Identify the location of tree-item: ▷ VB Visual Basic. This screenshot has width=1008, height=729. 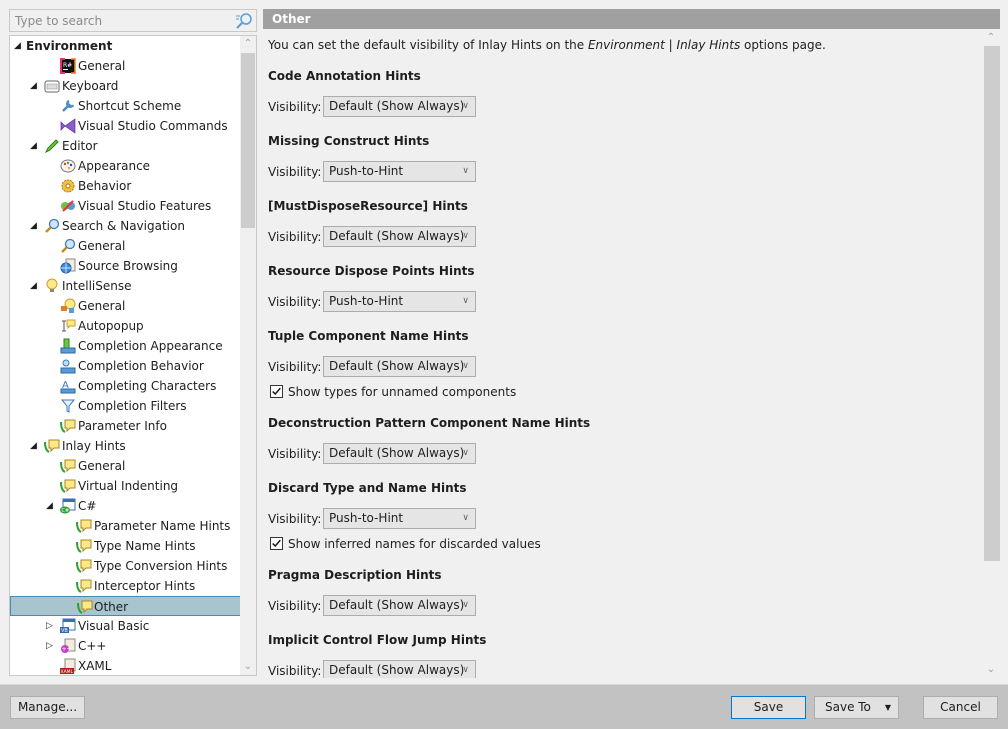
(125, 626).